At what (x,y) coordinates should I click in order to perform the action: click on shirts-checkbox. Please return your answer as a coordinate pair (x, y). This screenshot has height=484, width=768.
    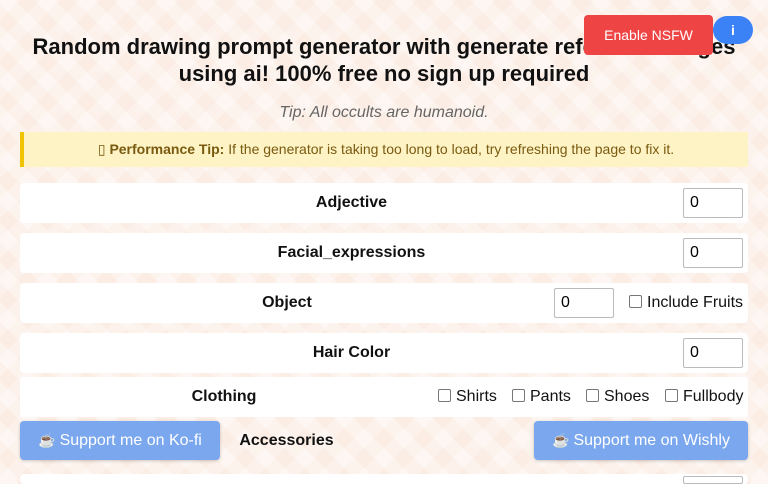
    Looking at the image, I should click on (444, 395).